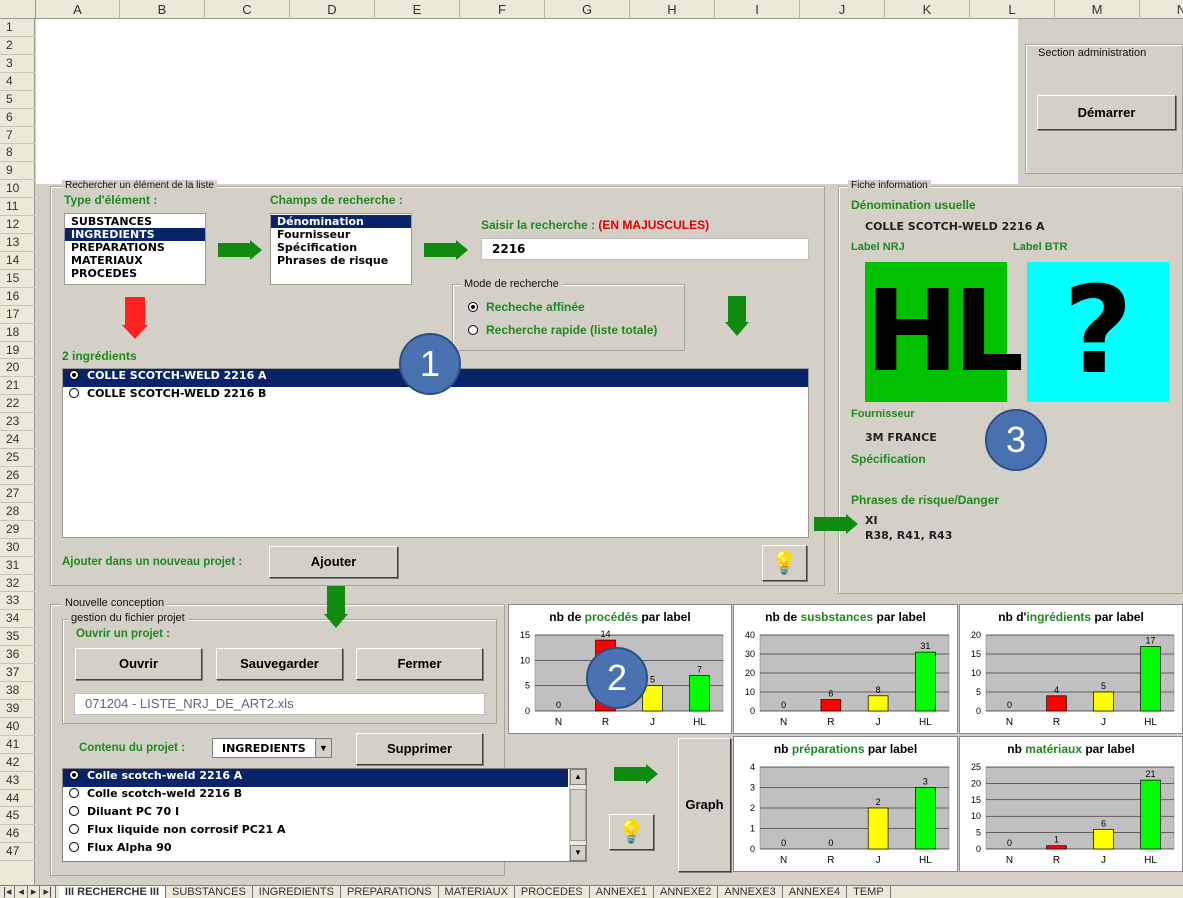 The height and width of the screenshot is (898, 1183). What do you see at coordinates (17, 351) in the screenshot?
I see `row-header-cell: 19` at bounding box center [17, 351].